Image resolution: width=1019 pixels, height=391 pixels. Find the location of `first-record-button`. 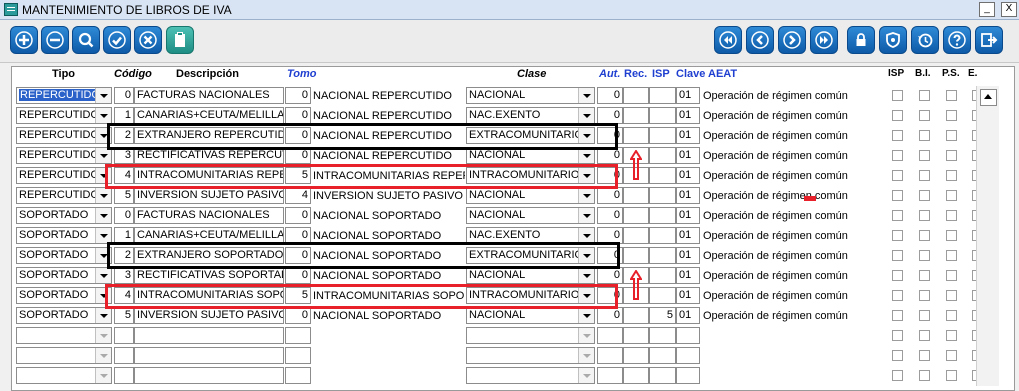

first-record-button is located at coordinates (728, 40).